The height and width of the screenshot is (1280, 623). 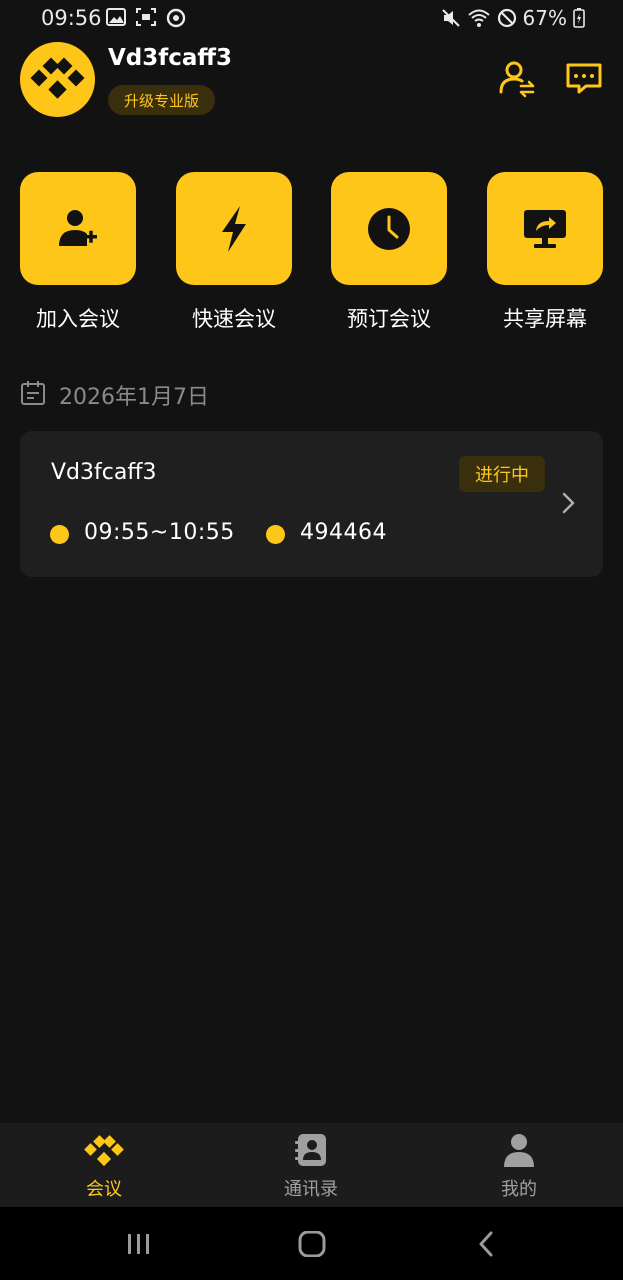 What do you see at coordinates (519, 1150) in the screenshot?
I see `profile-icon` at bounding box center [519, 1150].